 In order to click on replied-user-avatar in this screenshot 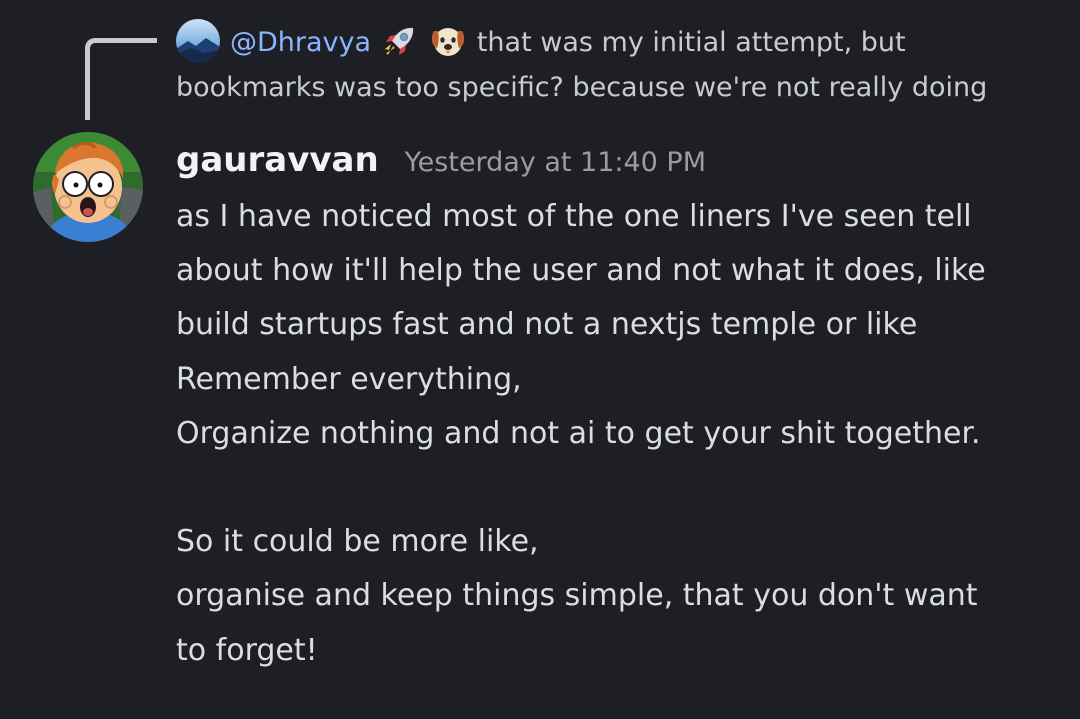, I will do `click(198, 40)`.